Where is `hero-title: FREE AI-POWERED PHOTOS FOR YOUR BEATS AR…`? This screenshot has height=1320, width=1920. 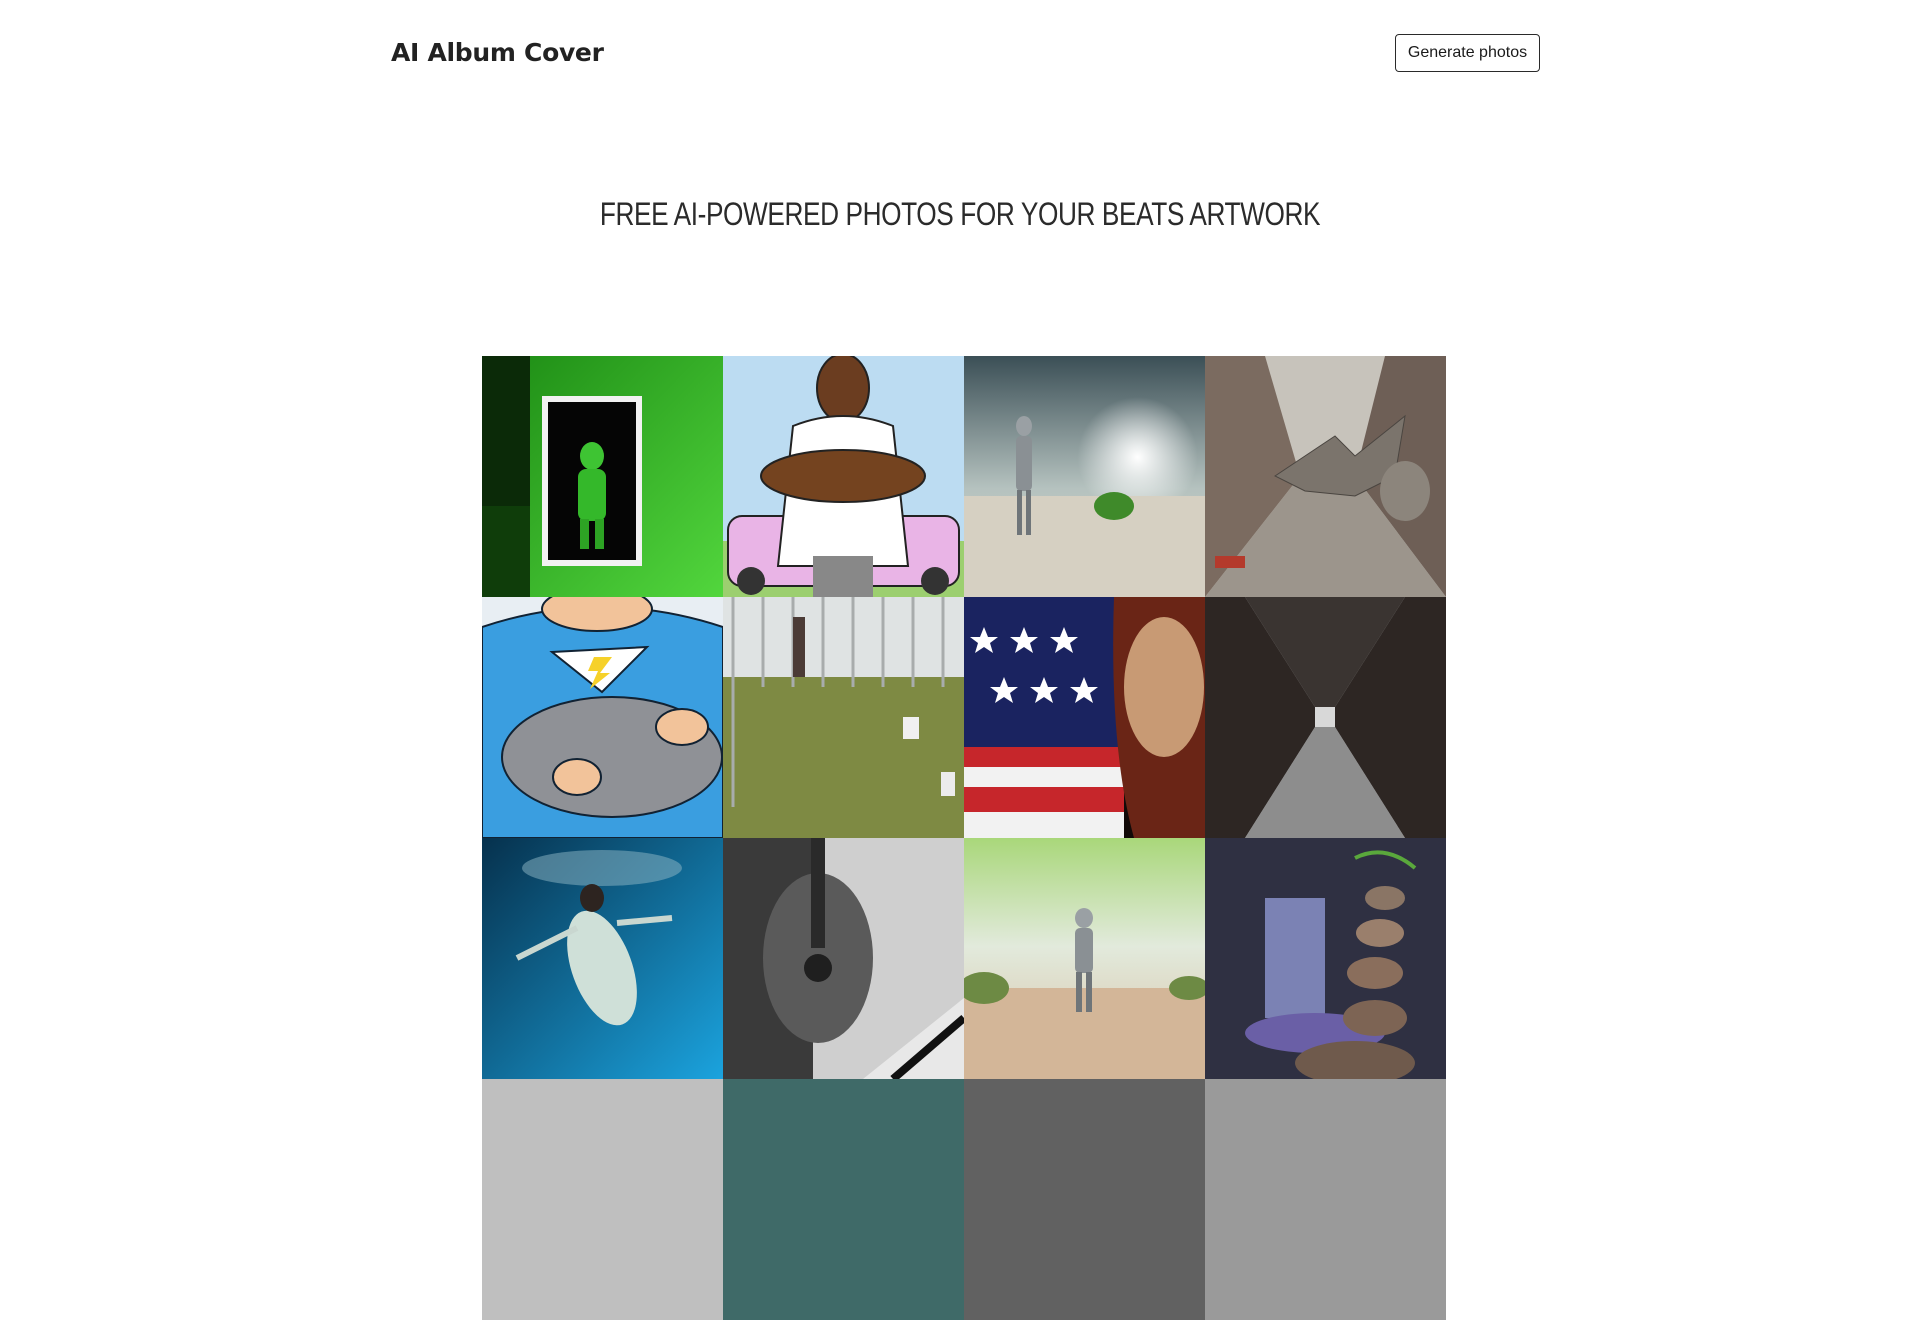
hero-title: FREE AI-POWERED PHOTOS FOR YOUR BEATS AR… is located at coordinates (960, 214).